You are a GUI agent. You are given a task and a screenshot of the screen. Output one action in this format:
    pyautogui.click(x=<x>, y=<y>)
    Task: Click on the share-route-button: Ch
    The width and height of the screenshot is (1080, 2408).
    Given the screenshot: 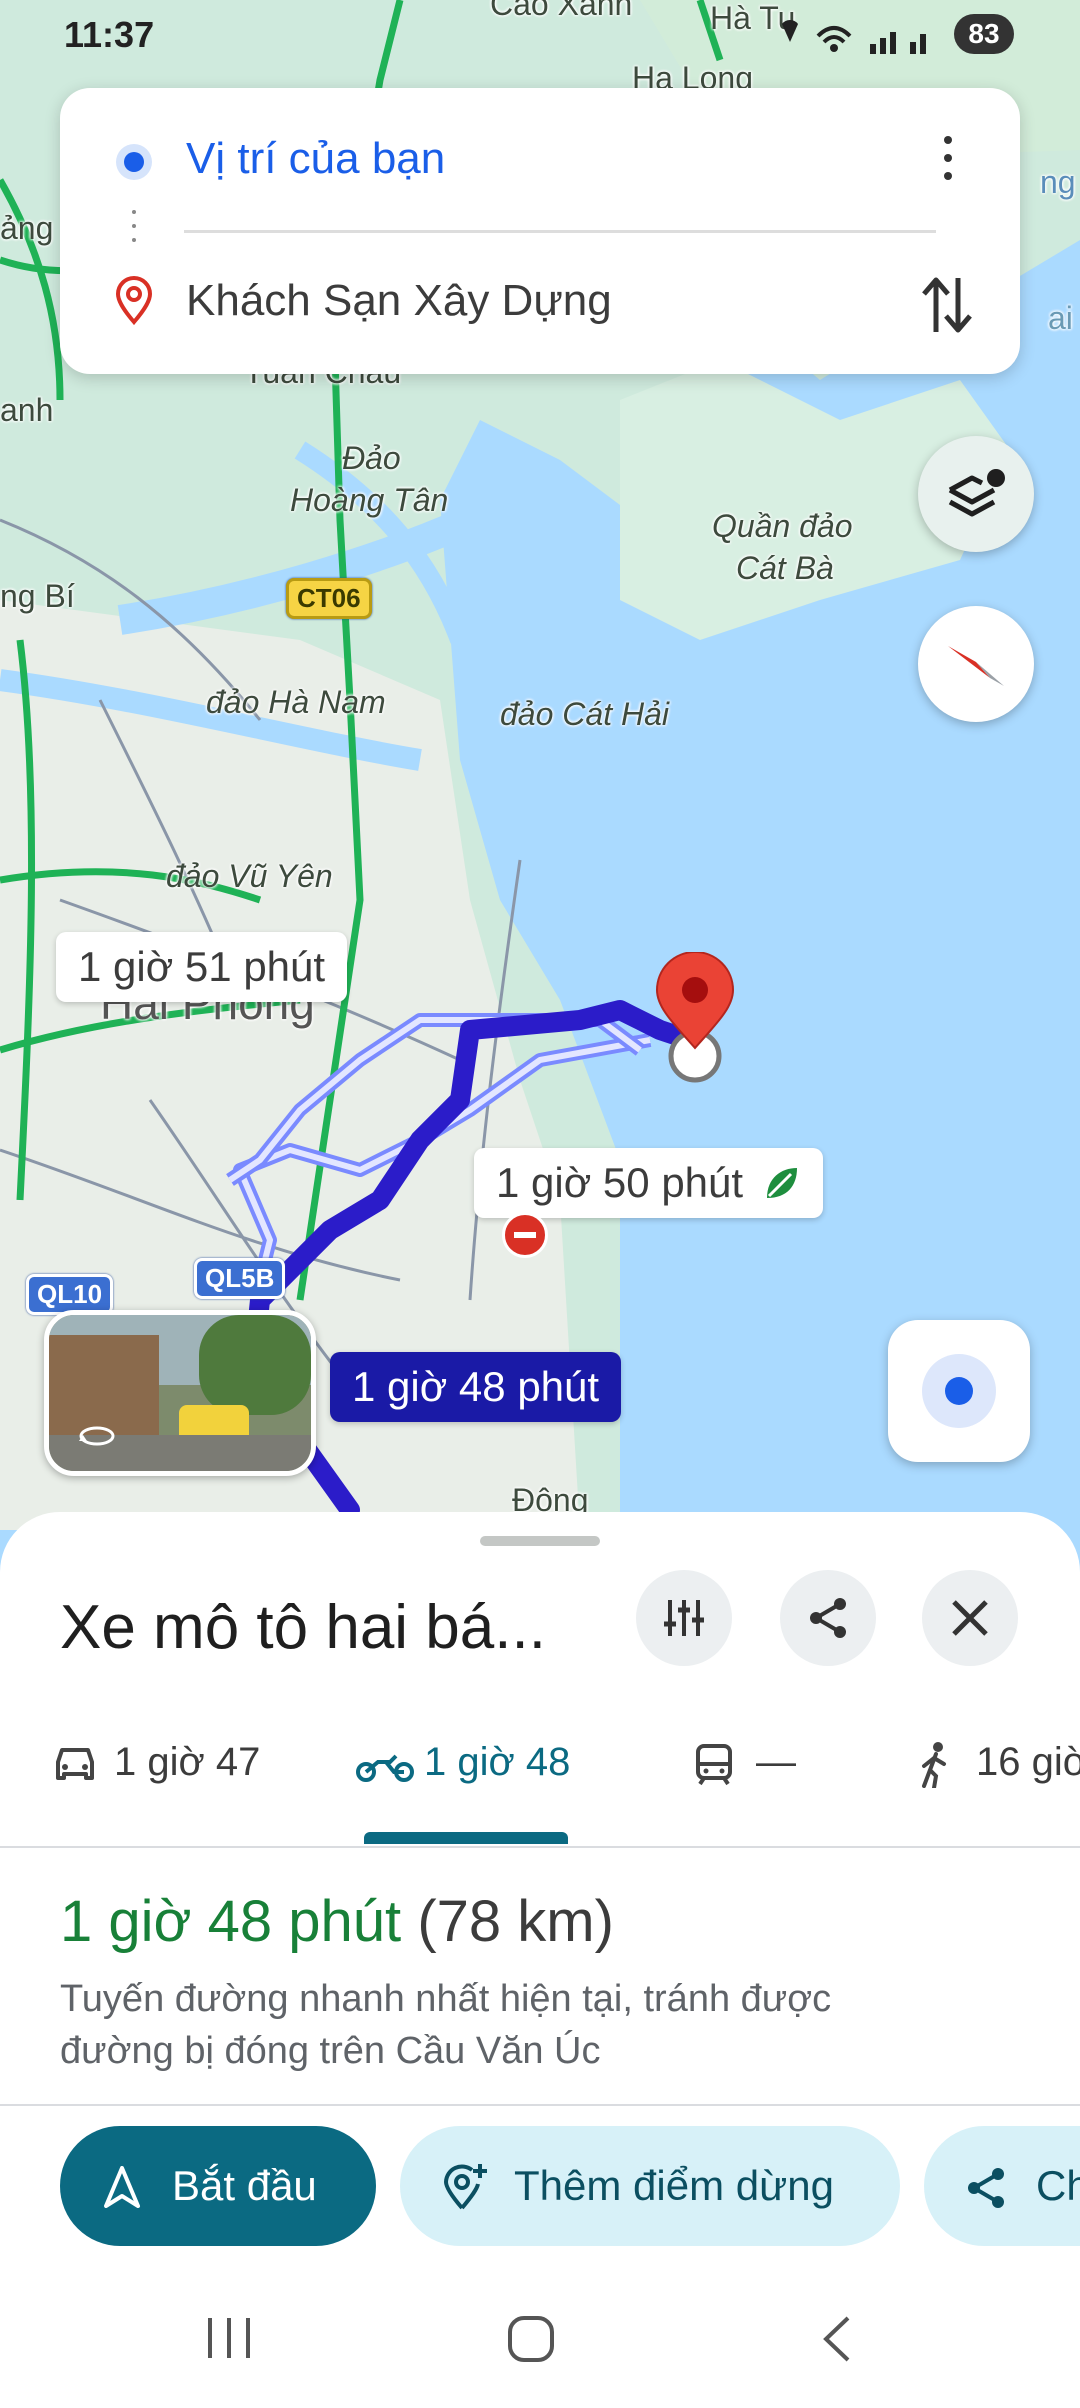 What is the action you would take?
    pyautogui.click(x=1002, y=2186)
    